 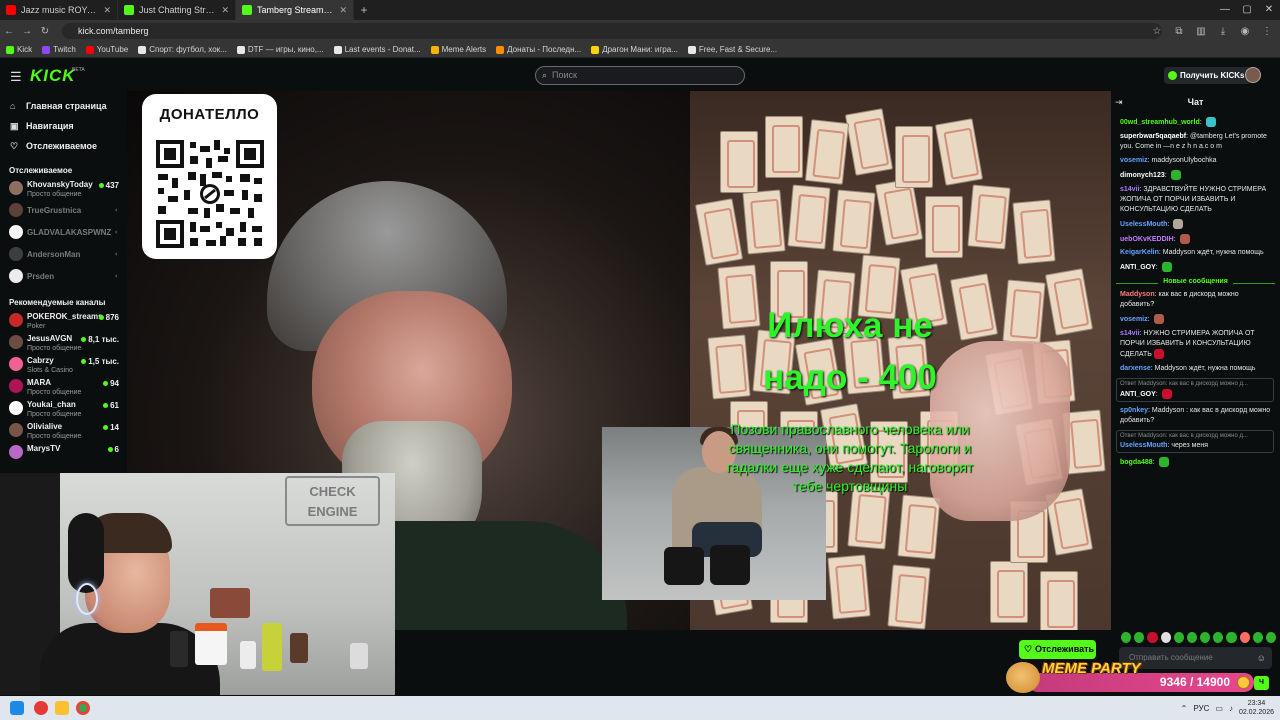 I want to click on new-tab-button: +, so click(x=364, y=10).